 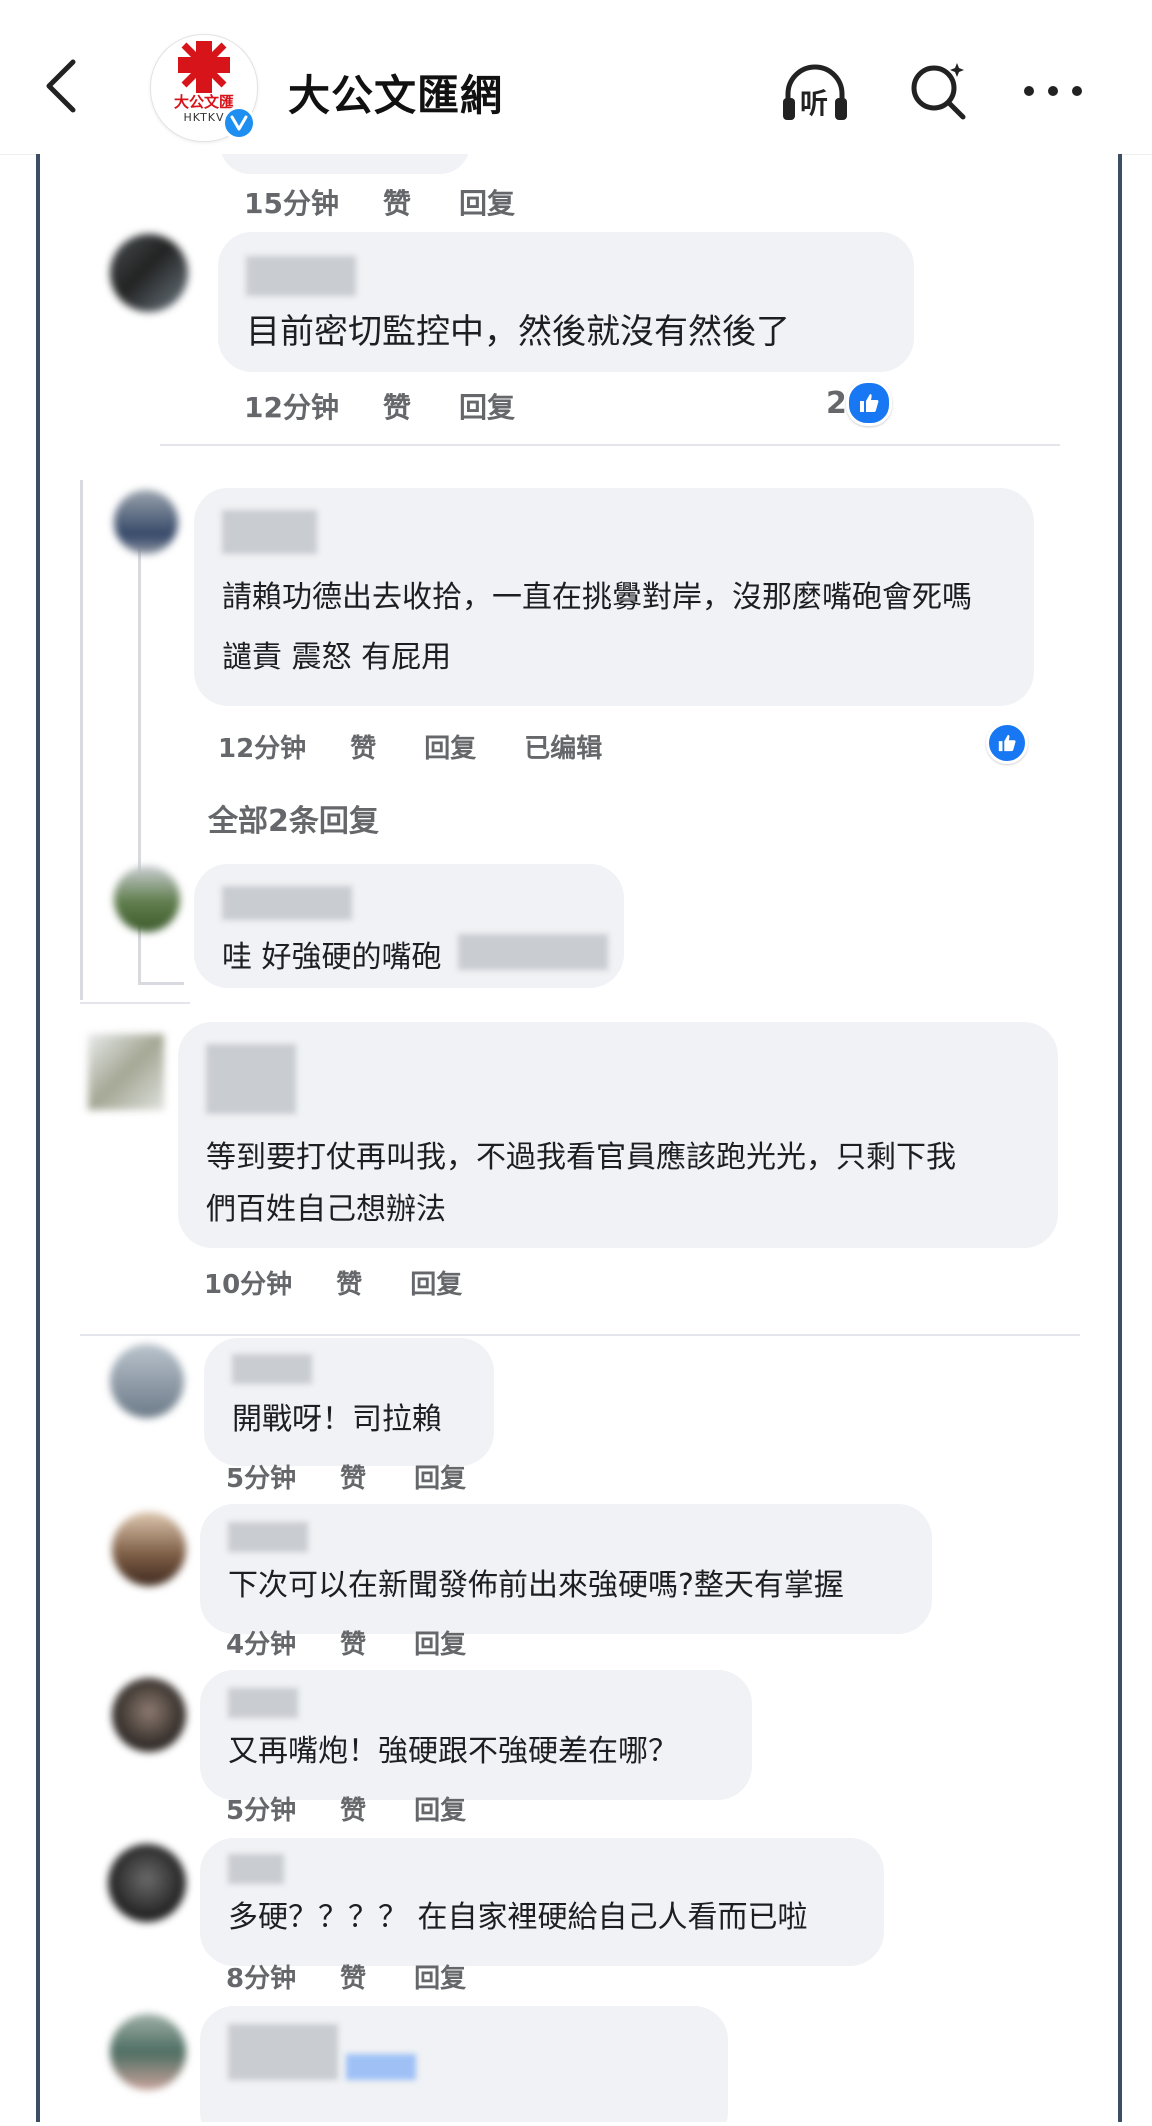 What do you see at coordinates (453, 1751) in the screenshot?
I see `comment-text: 又再嘴炮！強硬跟不強硬差在哪？` at bounding box center [453, 1751].